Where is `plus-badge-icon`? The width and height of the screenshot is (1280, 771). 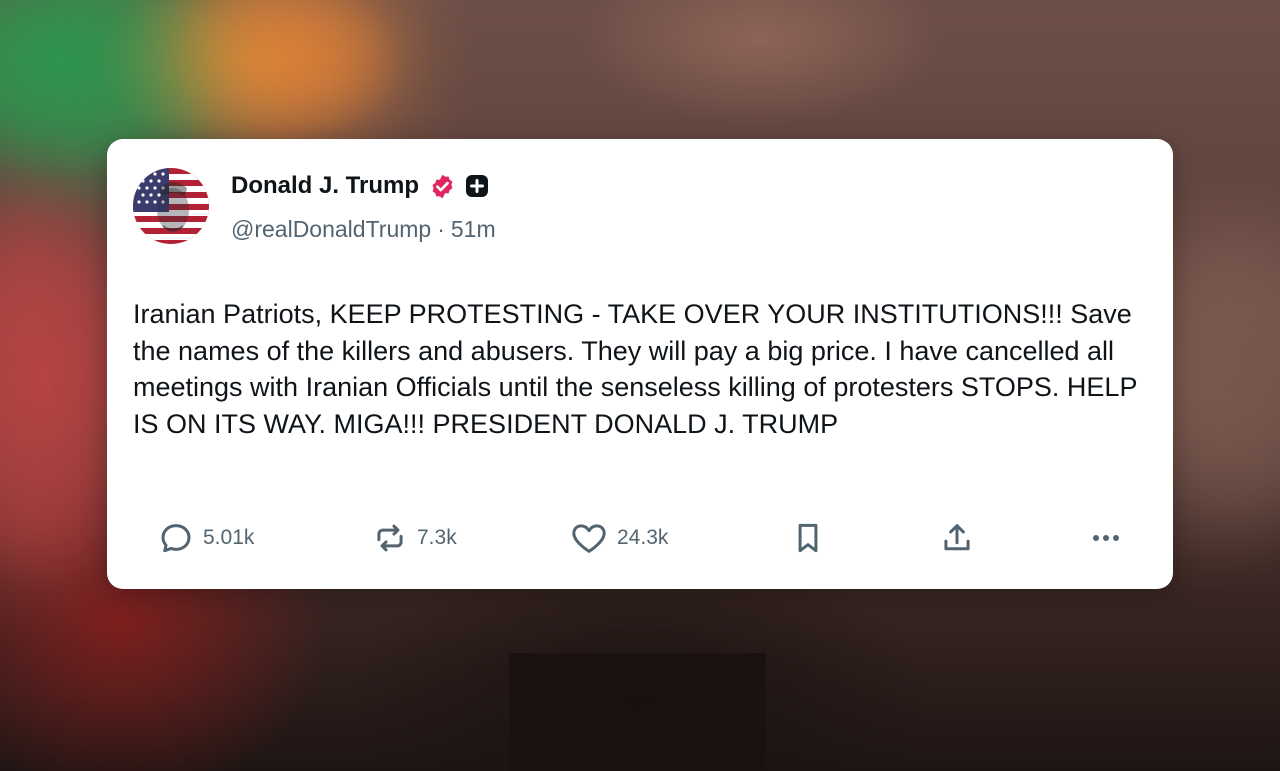 plus-badge-icon is located at coordinates (477, 186).